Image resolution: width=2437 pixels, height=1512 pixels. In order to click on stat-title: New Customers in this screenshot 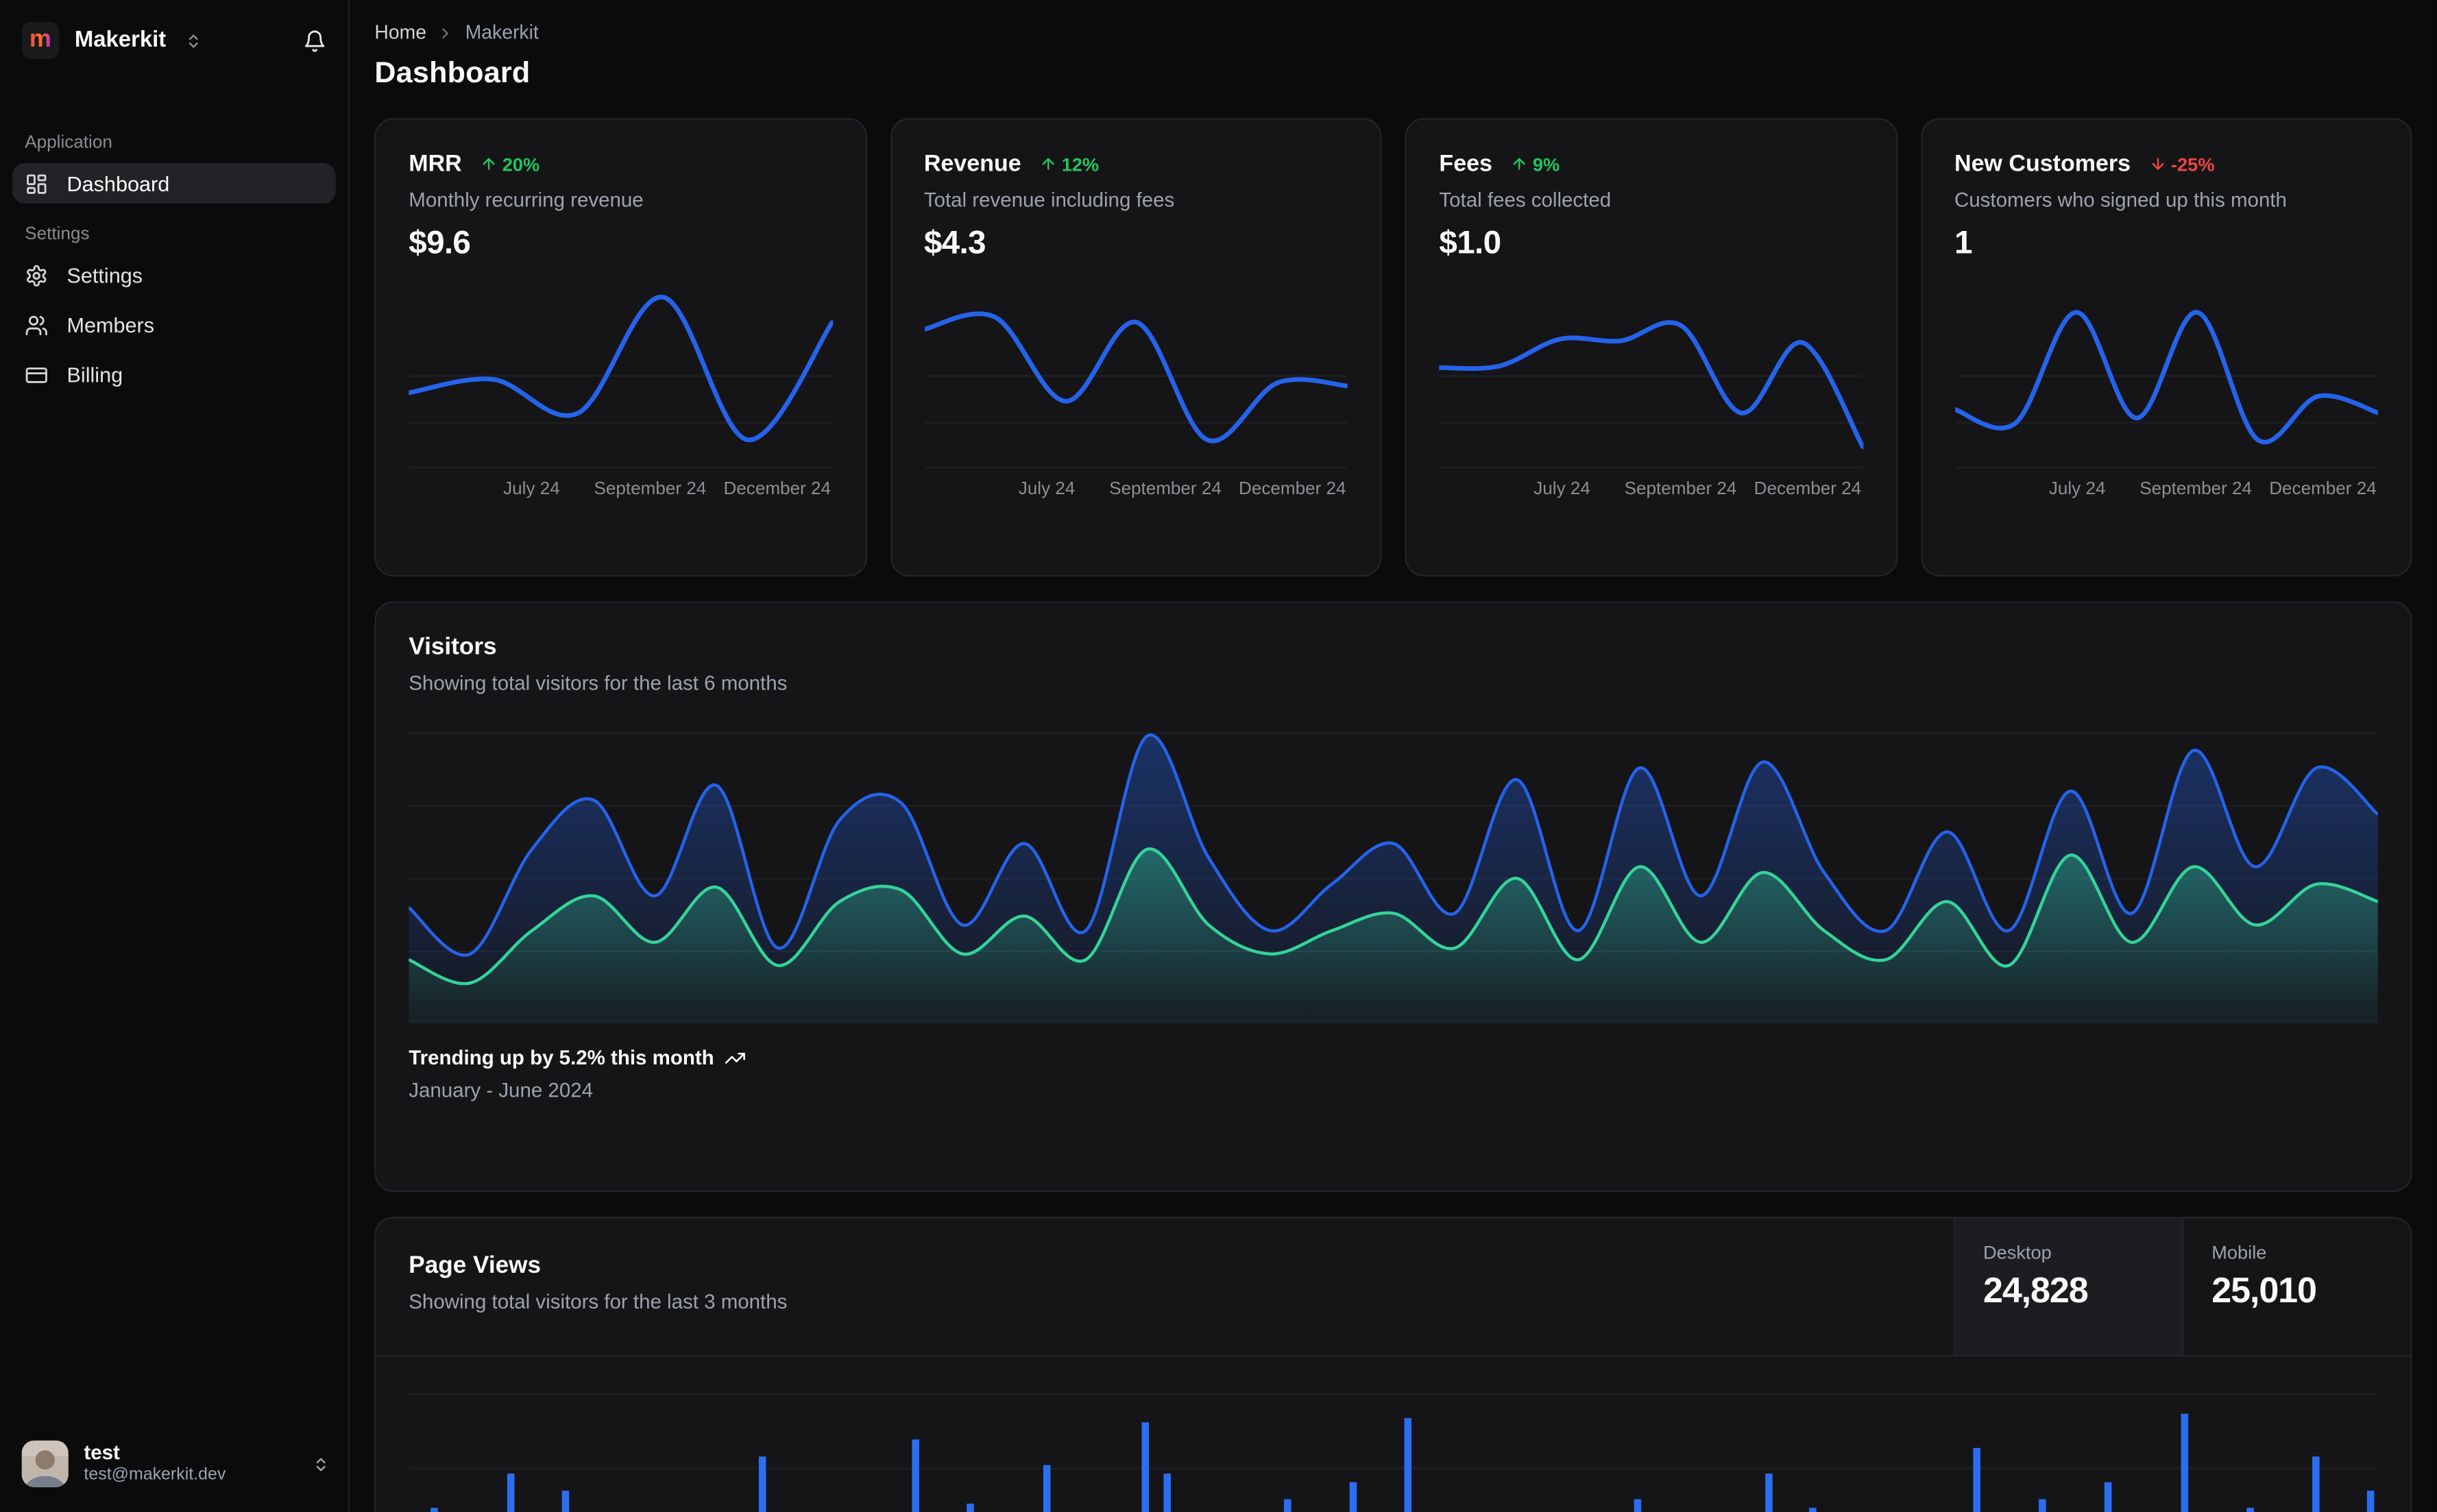, I will do `click(2042, 164)`.